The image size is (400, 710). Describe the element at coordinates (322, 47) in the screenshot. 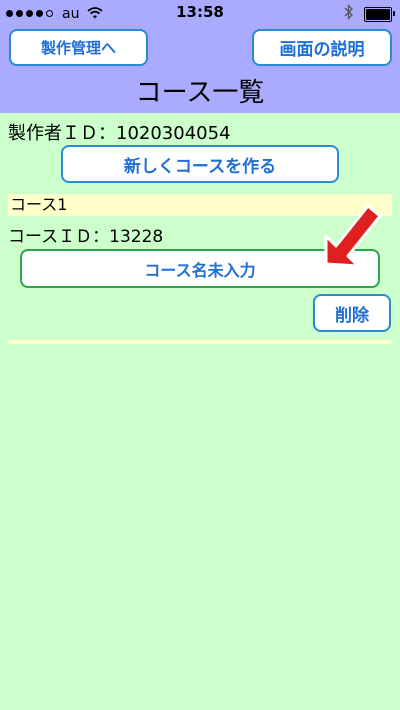

I see `screen-help-button: 画面の説明` at that location.